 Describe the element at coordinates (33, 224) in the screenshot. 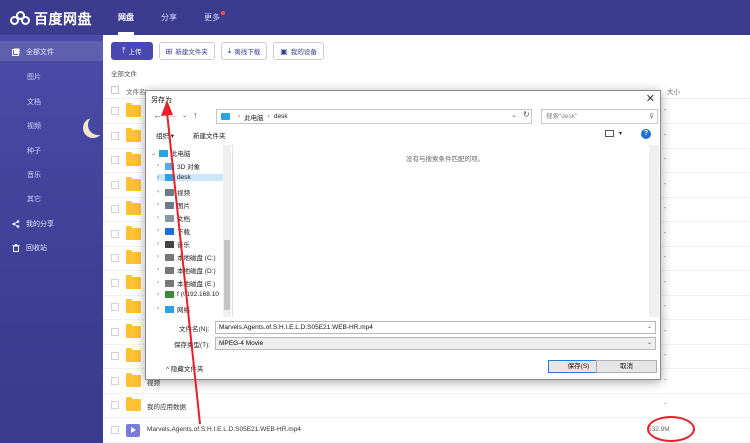

I see `sidebar-item-my-share: 我的分享` at that location.